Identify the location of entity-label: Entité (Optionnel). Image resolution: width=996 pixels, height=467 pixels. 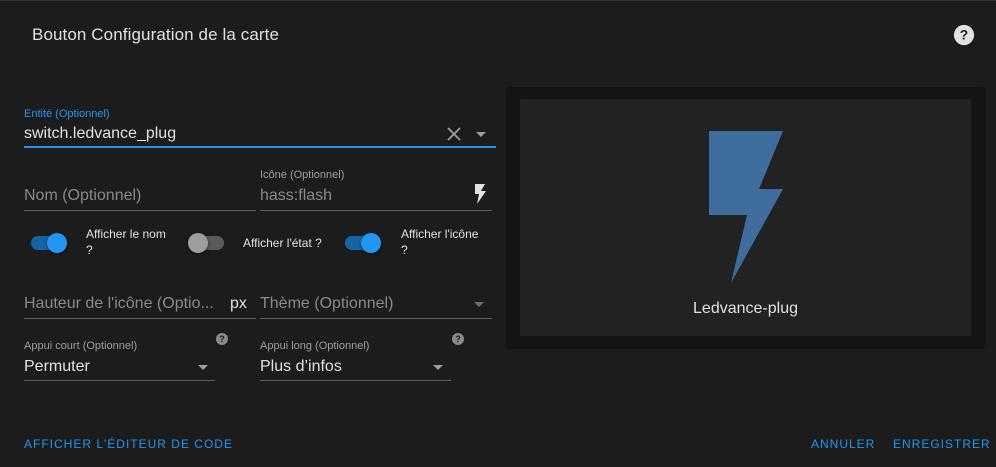
(67, 114).